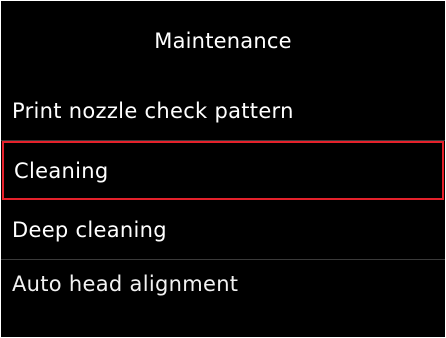 This screenshot has width=446, height=338. I want to click on menu-item-label: Cleaning, so click(61, 170).